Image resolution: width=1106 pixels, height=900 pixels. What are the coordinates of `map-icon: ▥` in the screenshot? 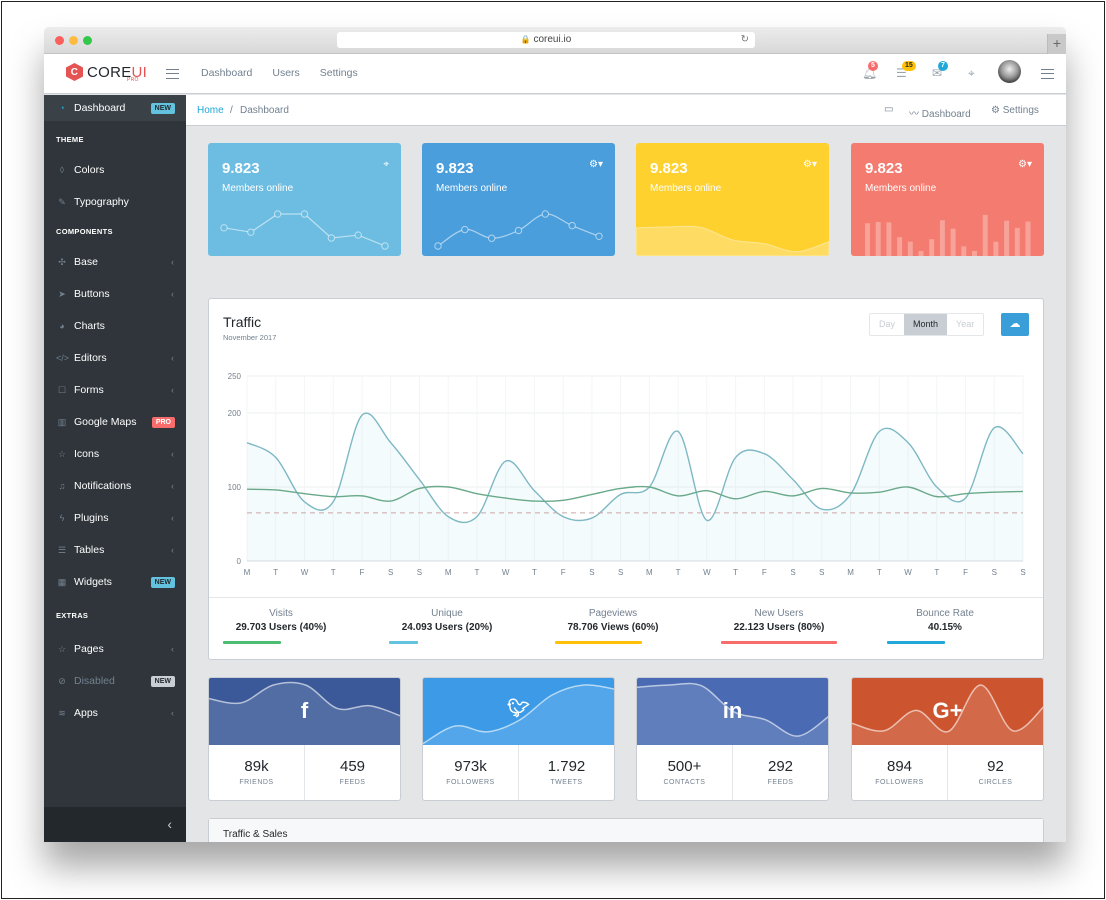 It's located at (62, 421).